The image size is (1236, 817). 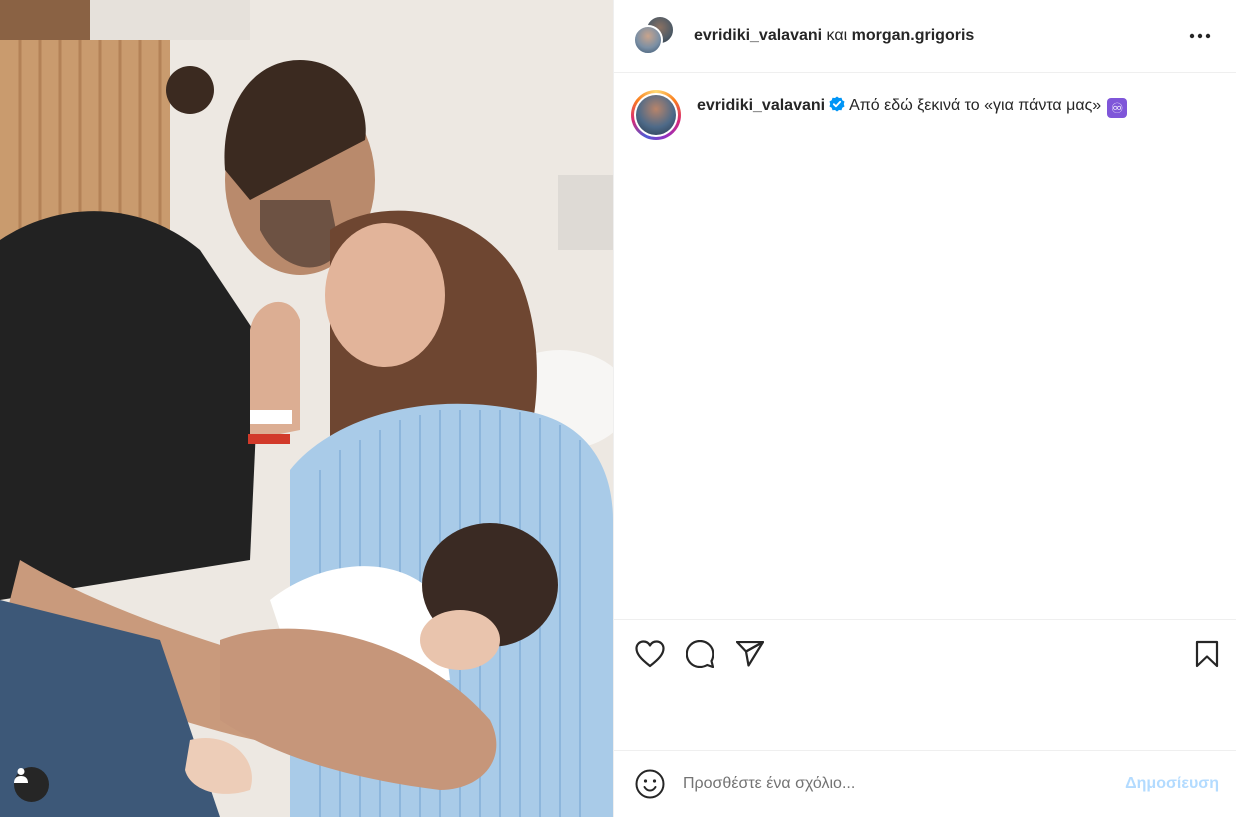 I want to click on caption-text: Από εδώ ξεκινά το «για πάντα μας», so click(x=975, y=105).